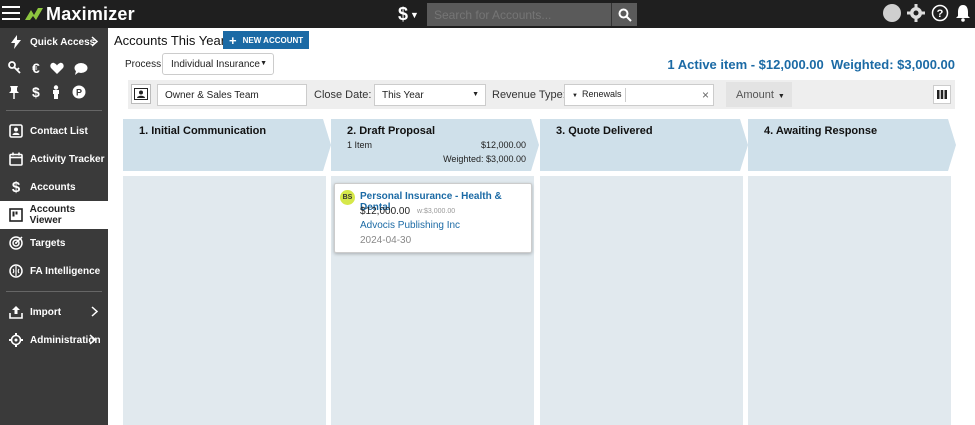  I want to click on columns-icon, so click(942, 94).